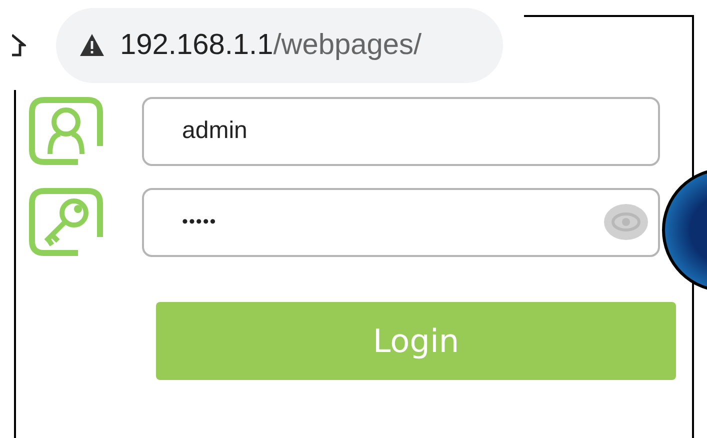 The width and height of the screenshot is (707, 438). Describe the element at coordinates (19, 45) in the screenshot. I see `home-icon` at that location.